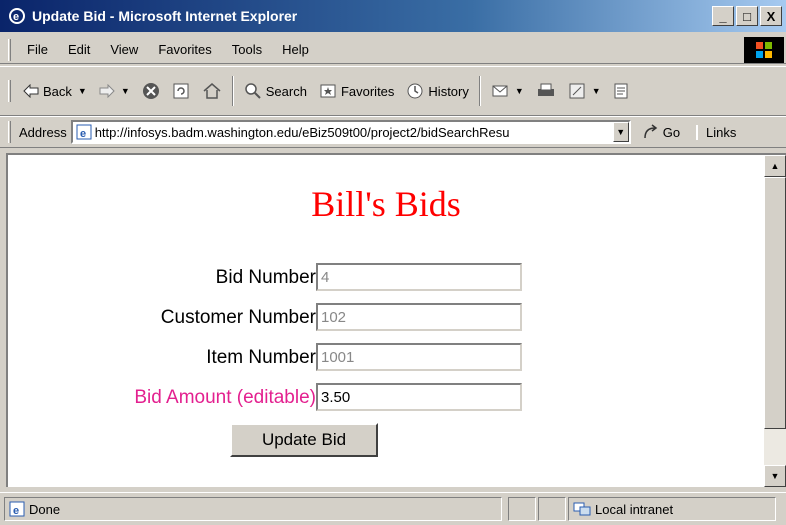  I want to click on edit-button: ▼, so click(584, 91).